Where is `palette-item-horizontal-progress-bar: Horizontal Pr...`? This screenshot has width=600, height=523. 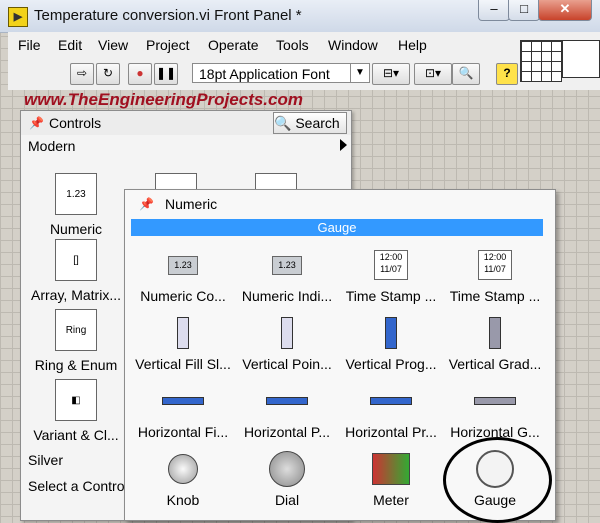 palette-item-horizontal-progress-bar: Horizontal Pr... is located at coordinates (391, 411).